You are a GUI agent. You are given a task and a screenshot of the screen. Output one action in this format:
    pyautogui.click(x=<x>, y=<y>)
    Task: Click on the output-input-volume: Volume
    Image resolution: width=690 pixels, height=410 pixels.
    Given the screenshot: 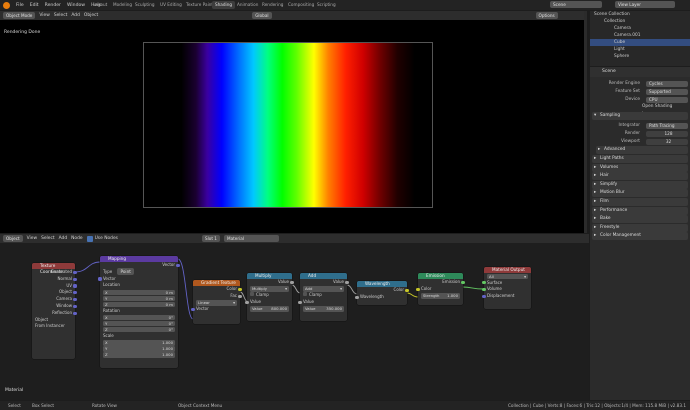 What is the action you would take?
    pyautogui.click(x=506, y=289)
    